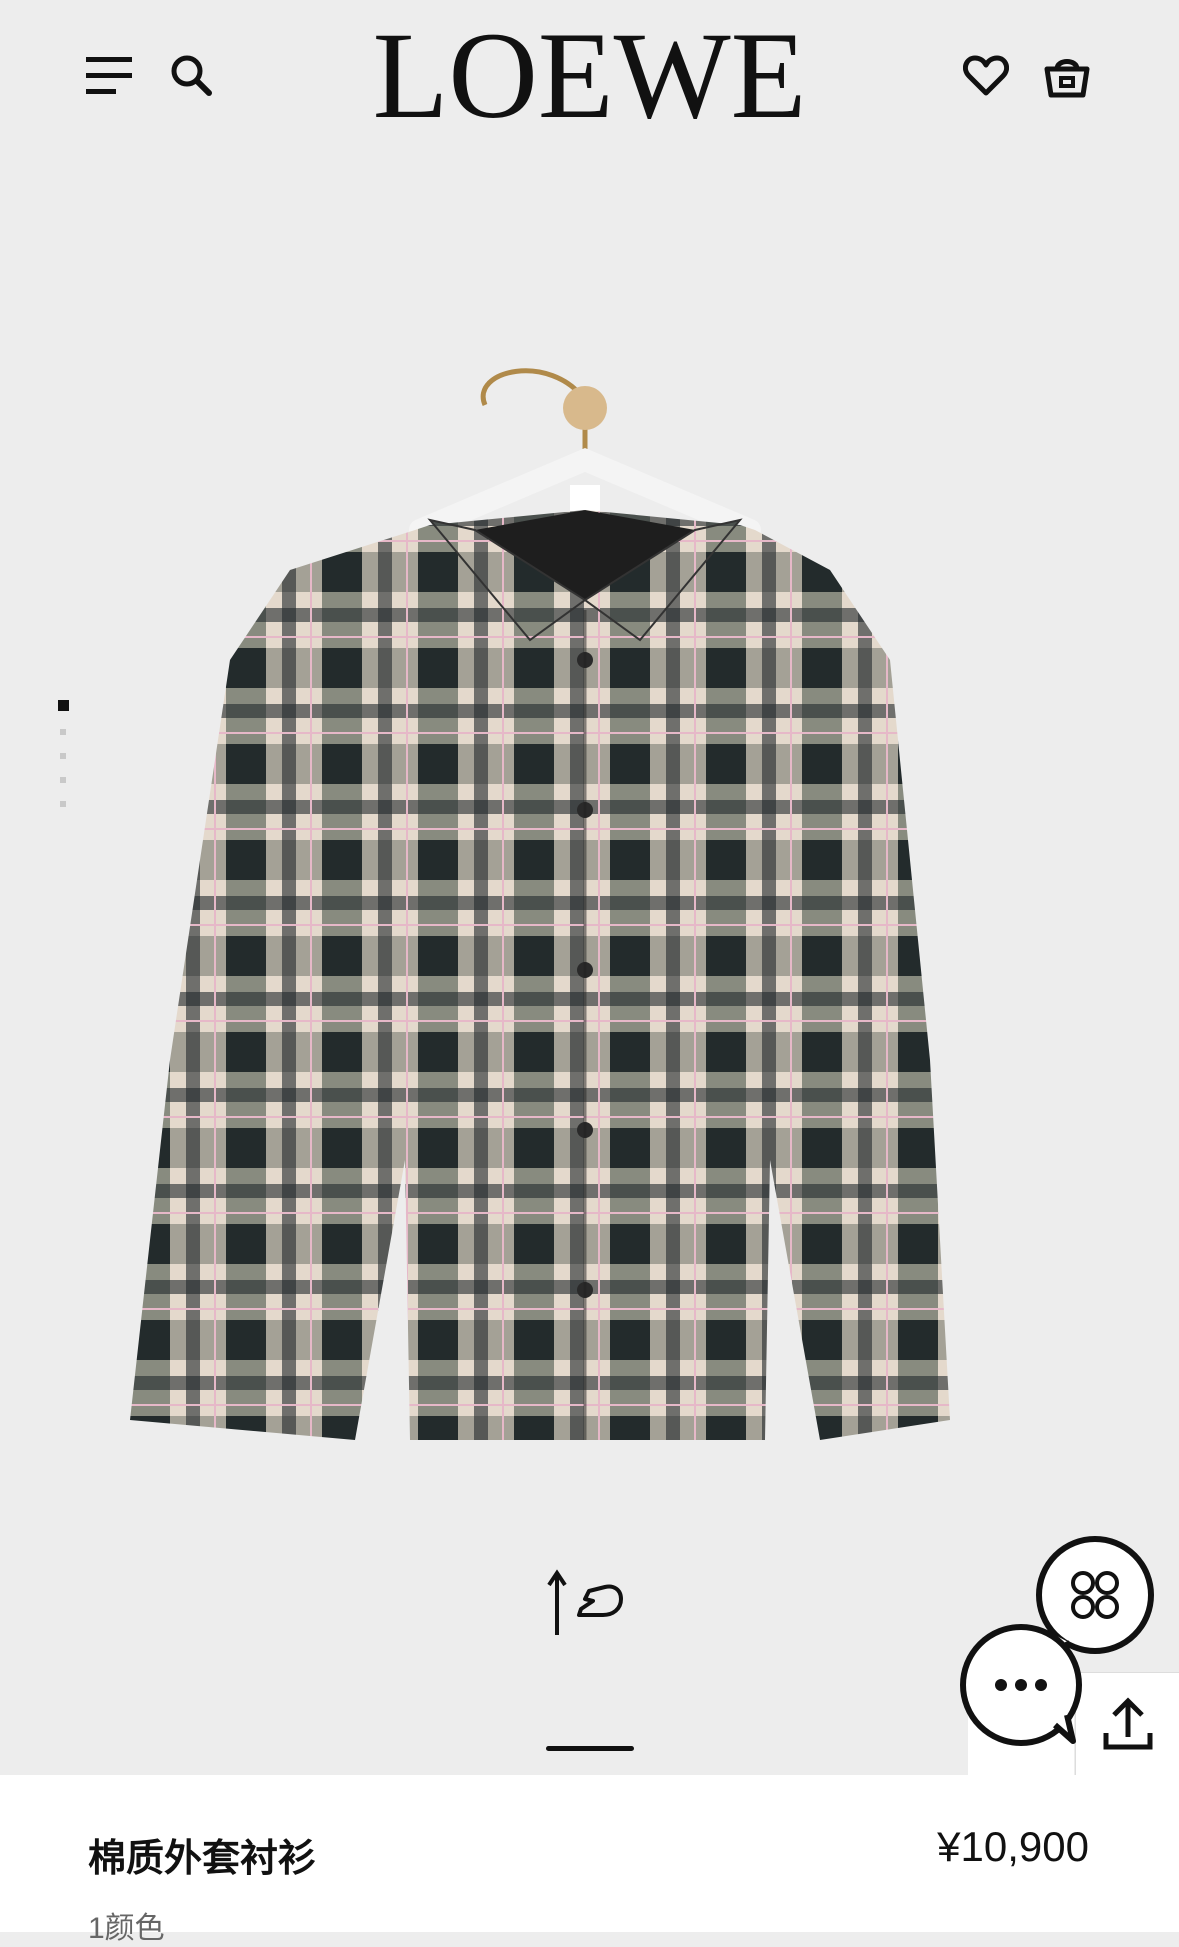 The image size is (1179, 1947). I want to click on wishlist-button, so click(986, 76).